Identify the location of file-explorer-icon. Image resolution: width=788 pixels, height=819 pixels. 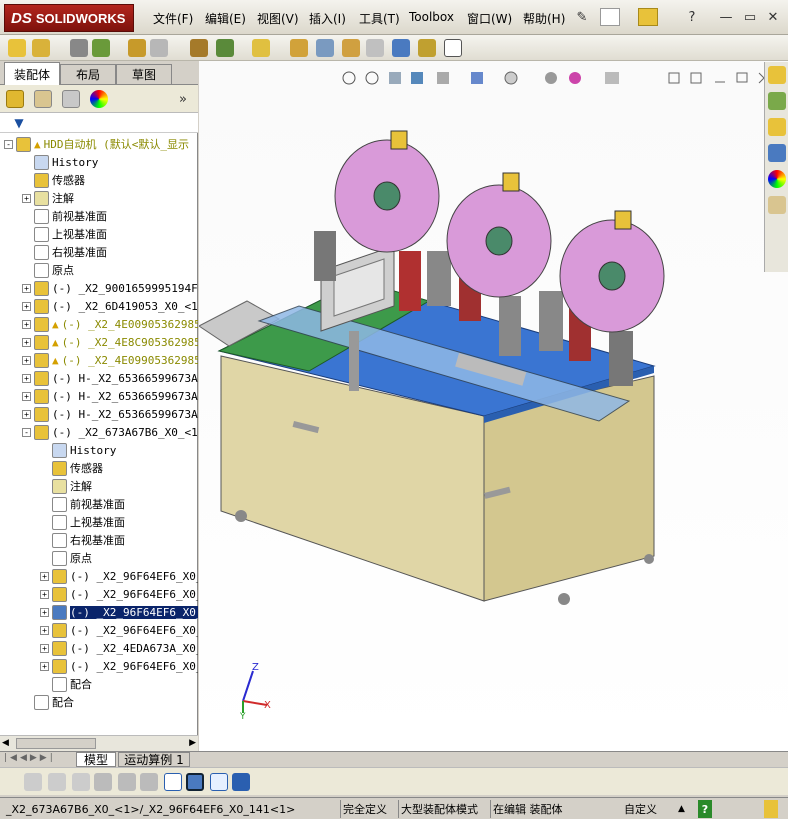
(777, 127).